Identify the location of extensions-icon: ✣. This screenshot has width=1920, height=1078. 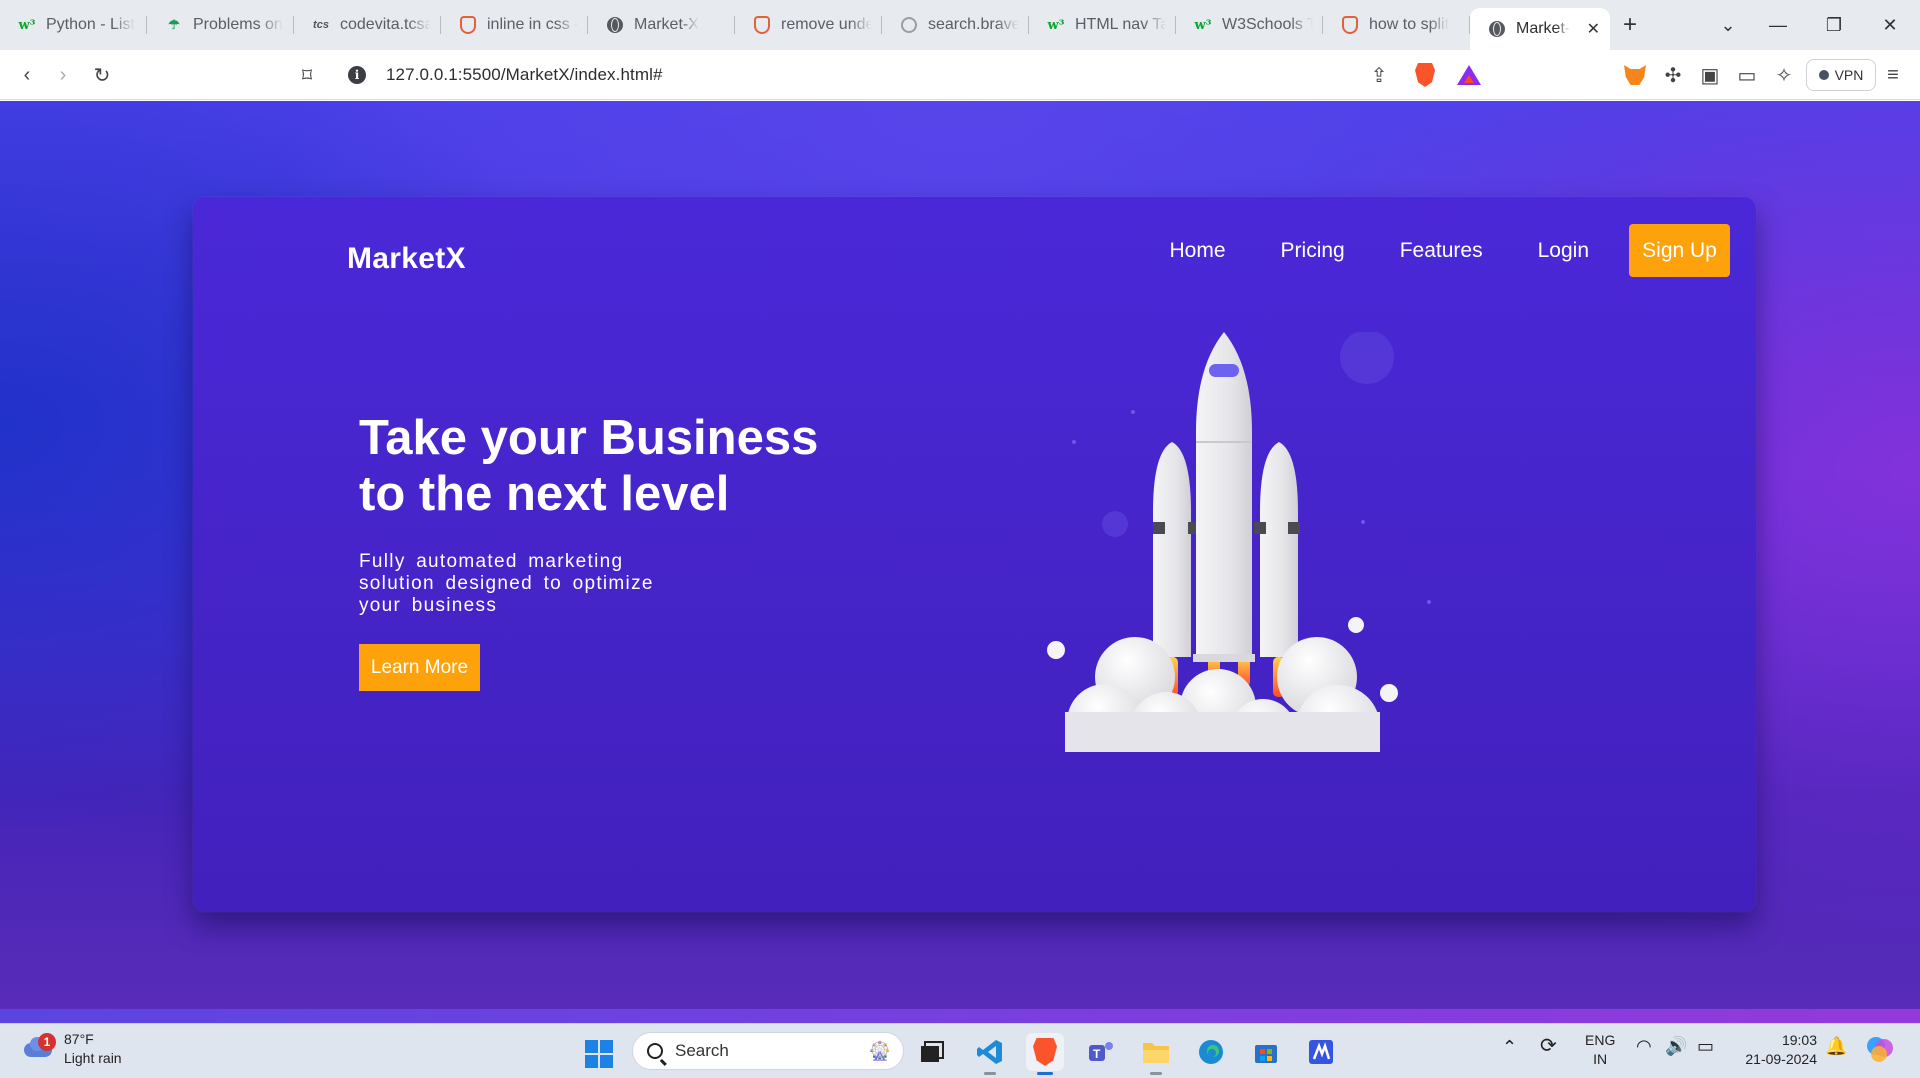
(1673, 75).